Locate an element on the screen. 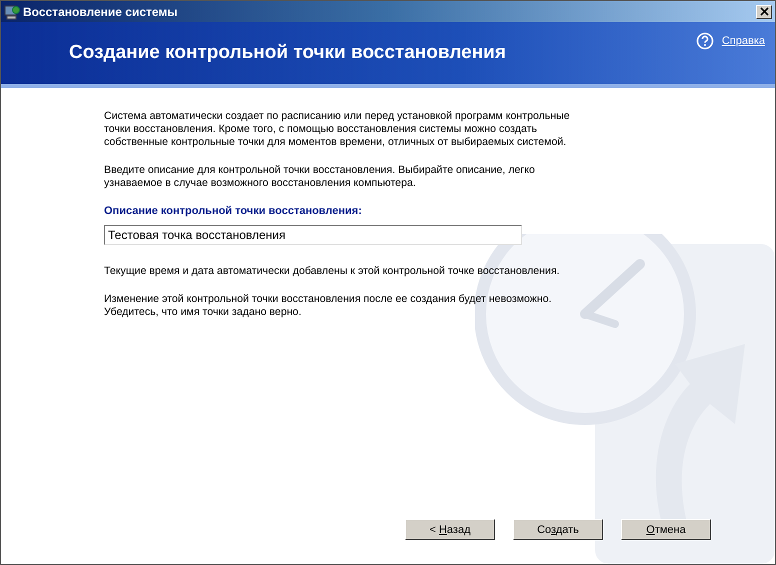 This screenshot has width=776, height=565. instruction-text: Система автоматически создает по расписанию или перед установкой программ контрольные точки восстановления. Кроме того, с помощью восстановления системы можно создать собственные контрольные точки для моментов времени, отличных от выбираемых системой. is located at coordinates (337, 129).